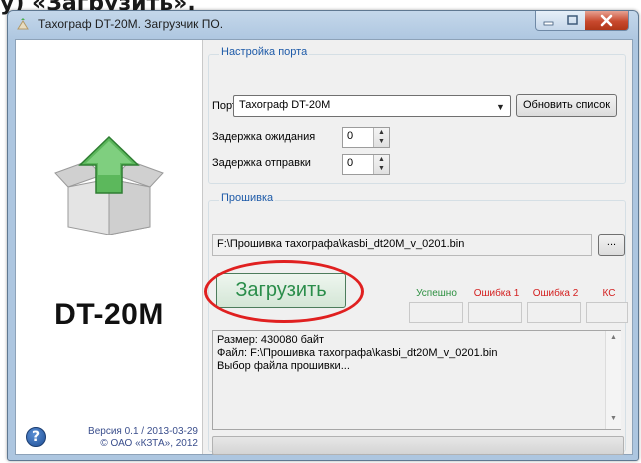 Image resolution: width=641 pixels, height=463 pixels. Describe the element at coordinates (436, 312) in the screenshot. I see `status-success-box` at that location.